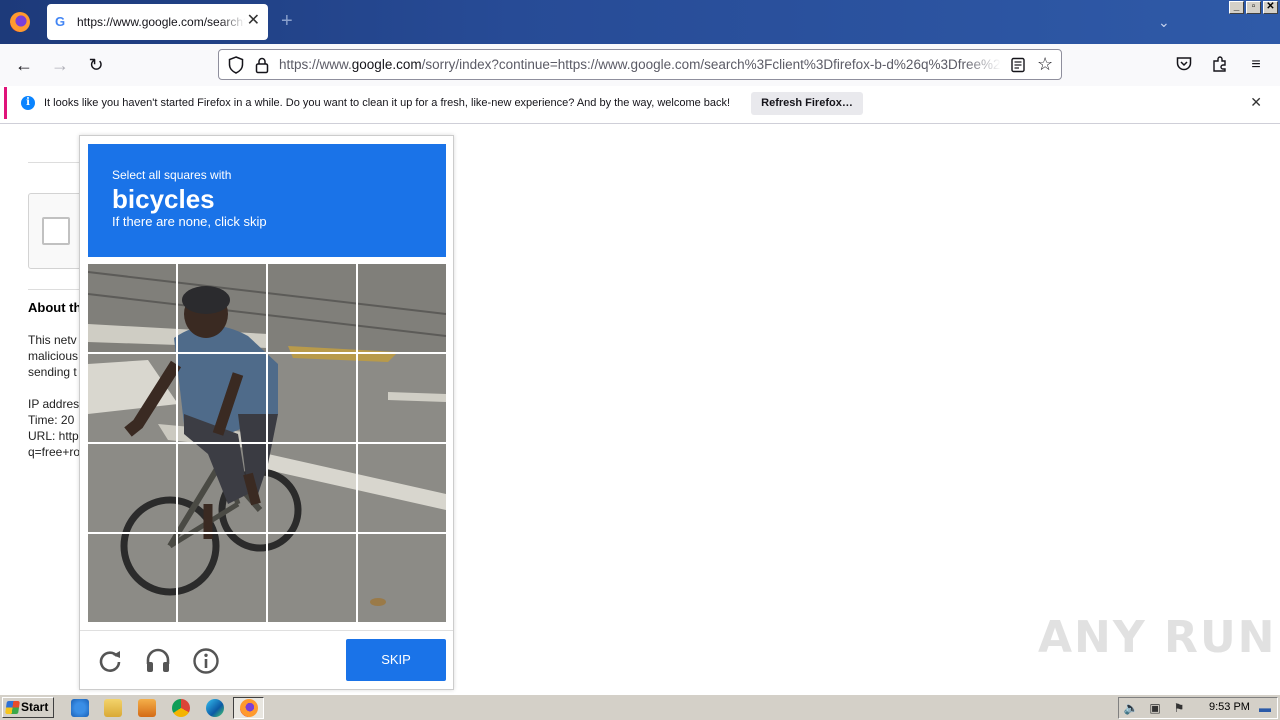 The height and width of the screenshot is (720, 1280). Describe the element at coordinates (60, 65) in the screenshot. I see `forward-arrow-icon: →` at that location.